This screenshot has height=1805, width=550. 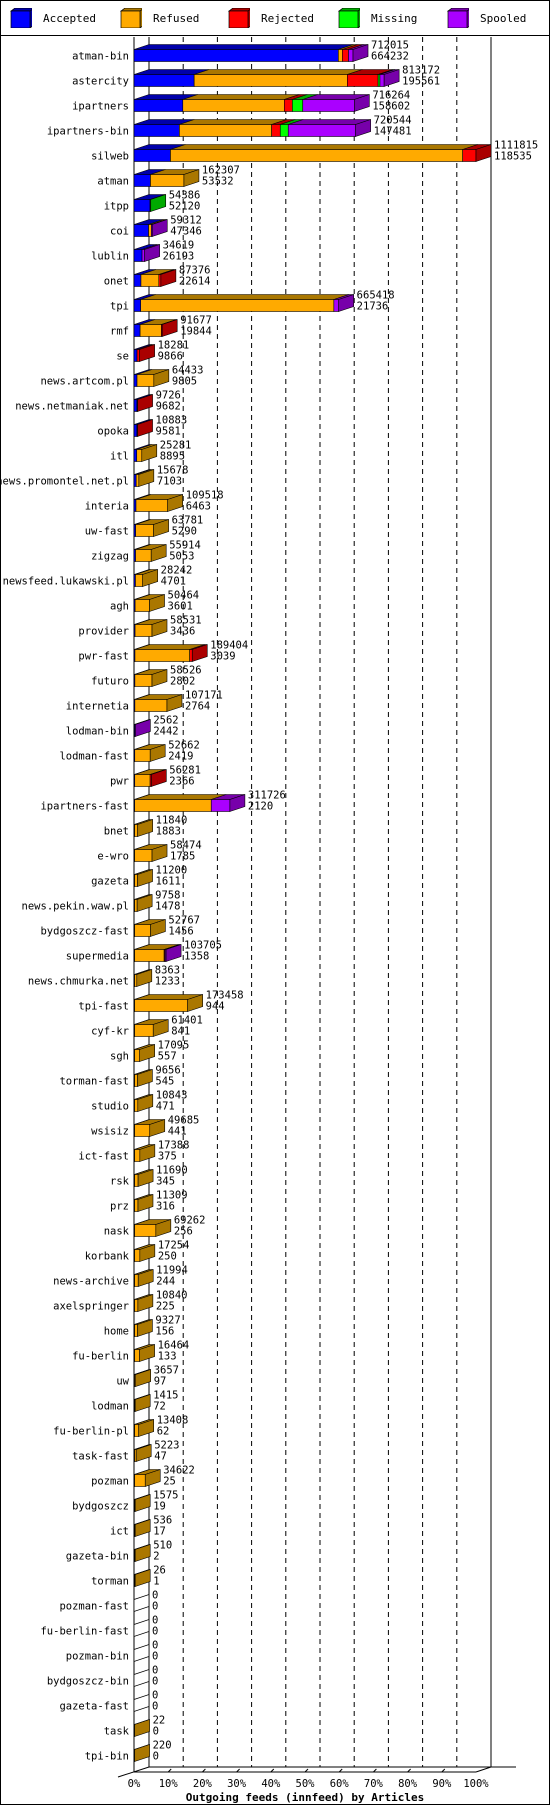 I want to click on bar-row-news-netmaniak-net: news.netmaniak.net97269682, so click(x=98, y=401).